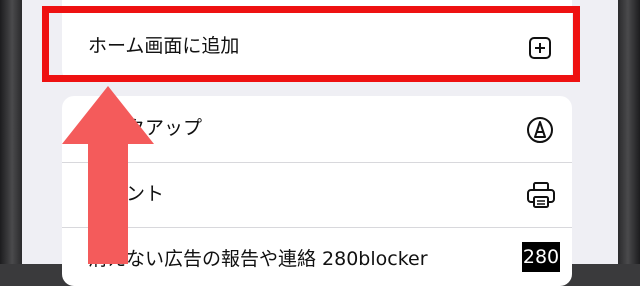 This screenshot has width=640, height=286. Describe the element at coordinates (629, 132) in the screenshot. I see `phone-bezel-right` at that location.